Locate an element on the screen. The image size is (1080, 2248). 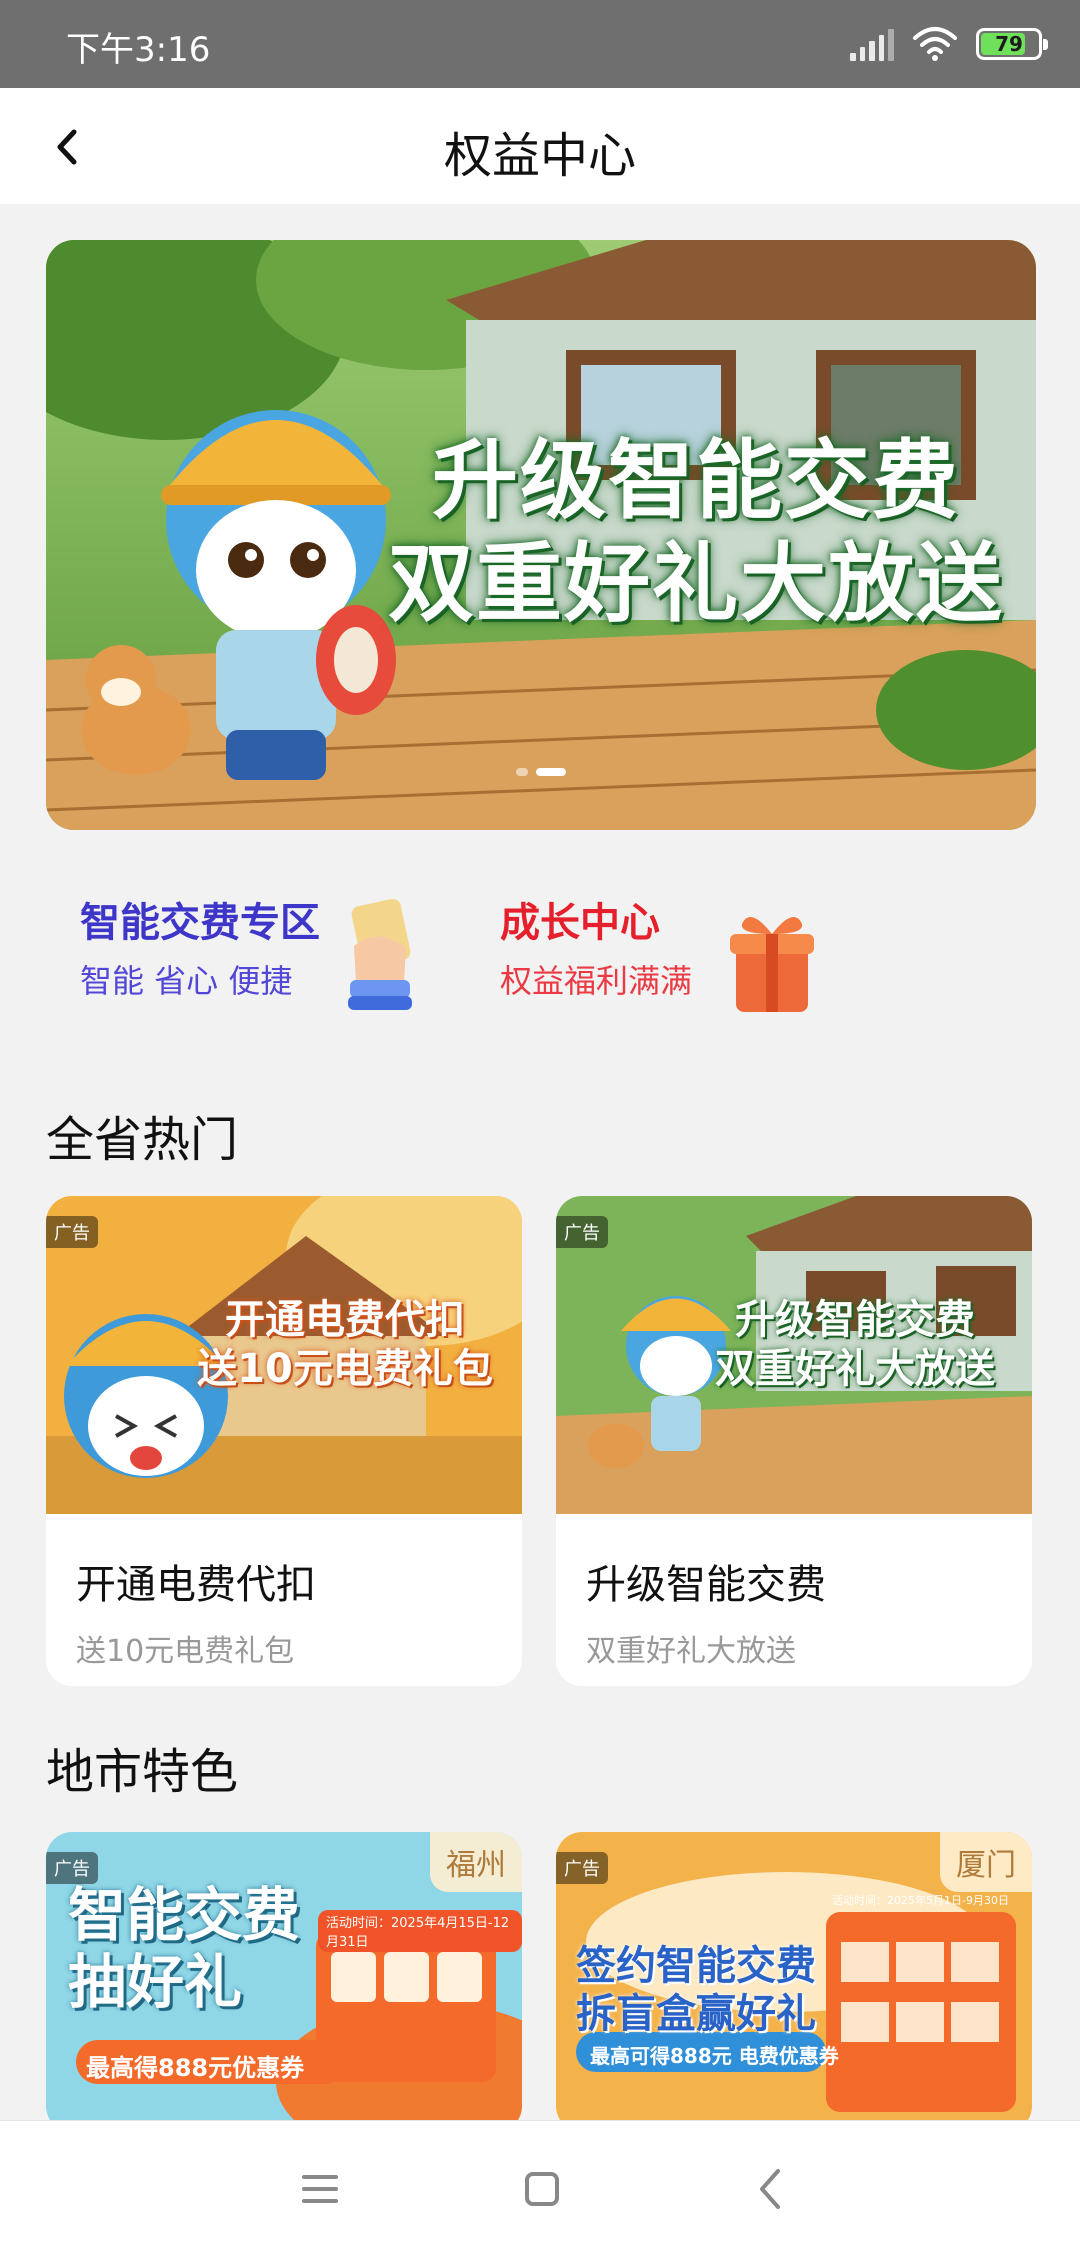
overlay-line1: 升级智能交费 is located at coordinates (855, 1320).